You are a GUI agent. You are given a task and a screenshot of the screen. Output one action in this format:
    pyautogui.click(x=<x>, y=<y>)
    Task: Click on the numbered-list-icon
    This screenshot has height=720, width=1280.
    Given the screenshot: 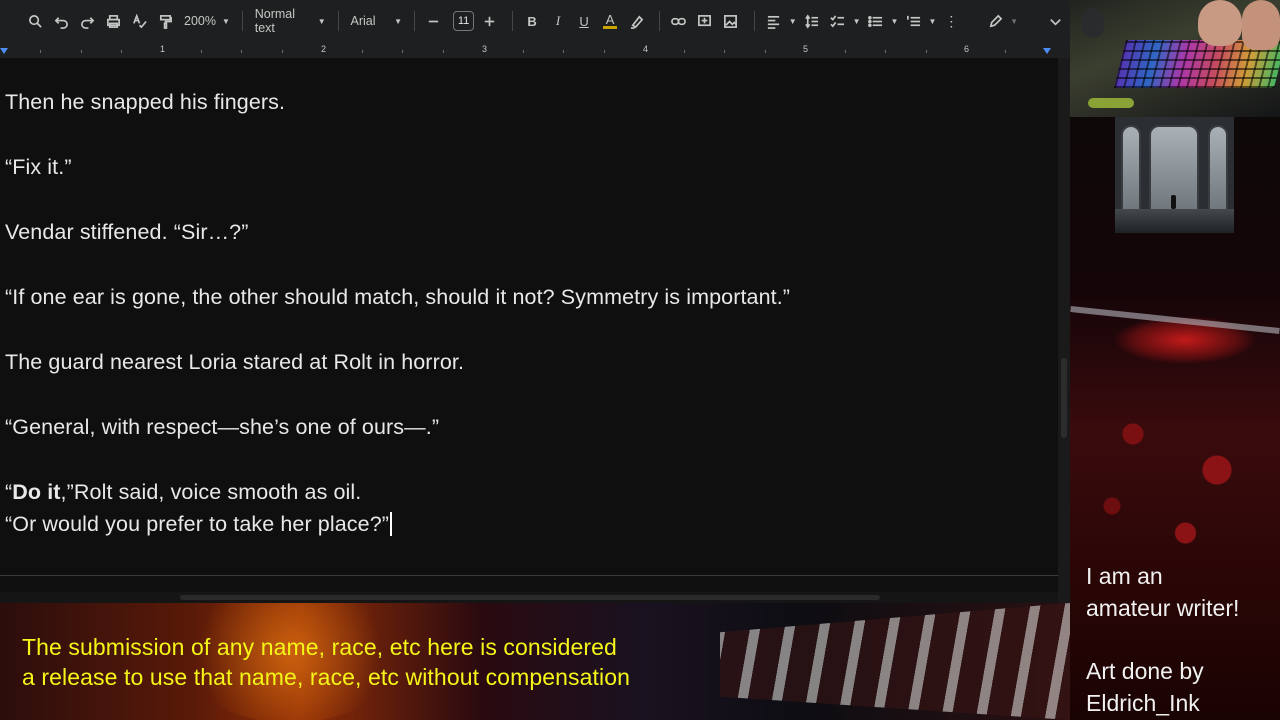 What is the action you would take?
    pyautogui.click(x=913, y=21)
    